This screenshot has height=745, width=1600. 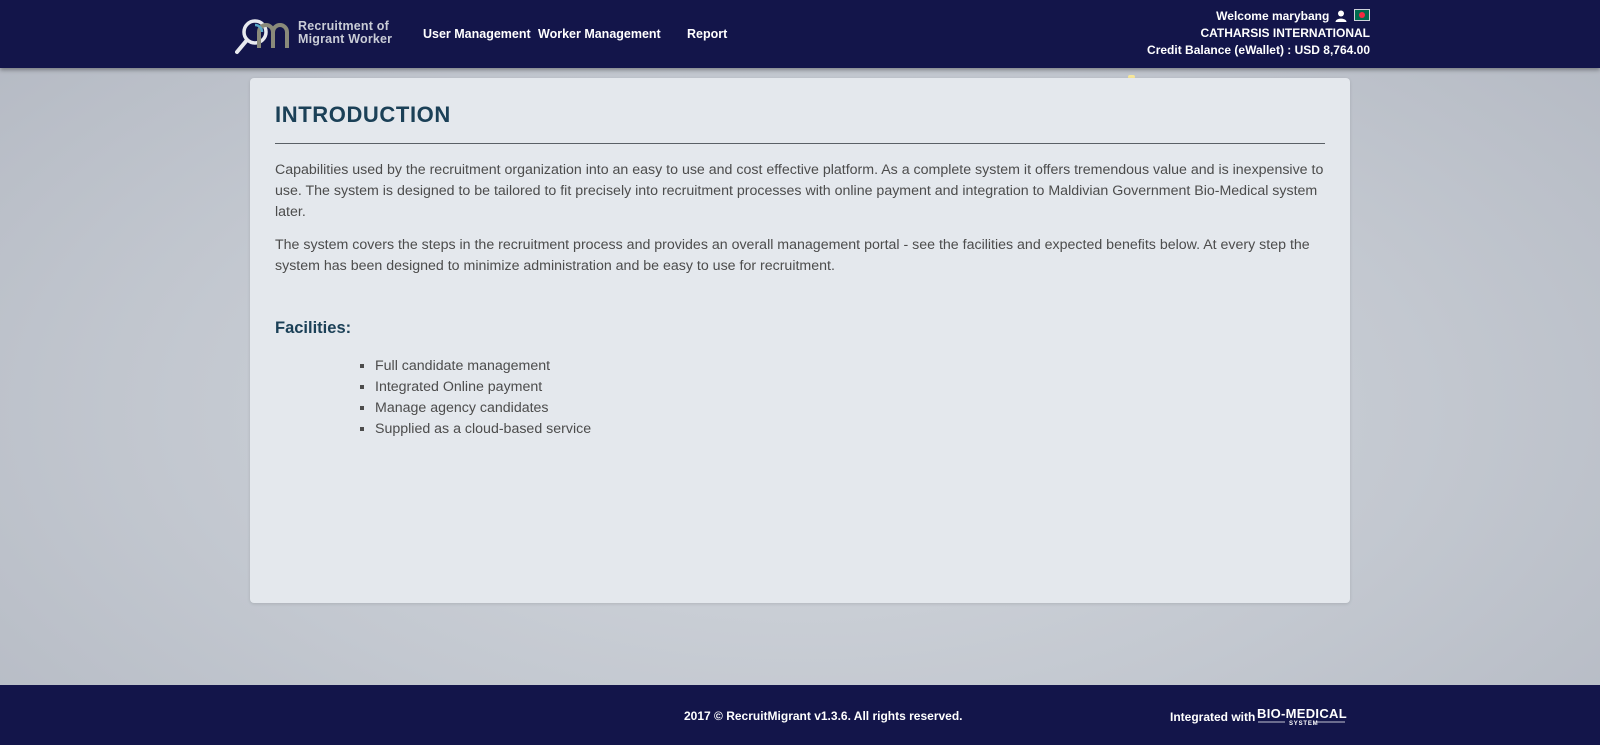 What do you see at coordinates (800, 143) in the screenshot?
I see `title-divider` at bounding box center [800, 143].